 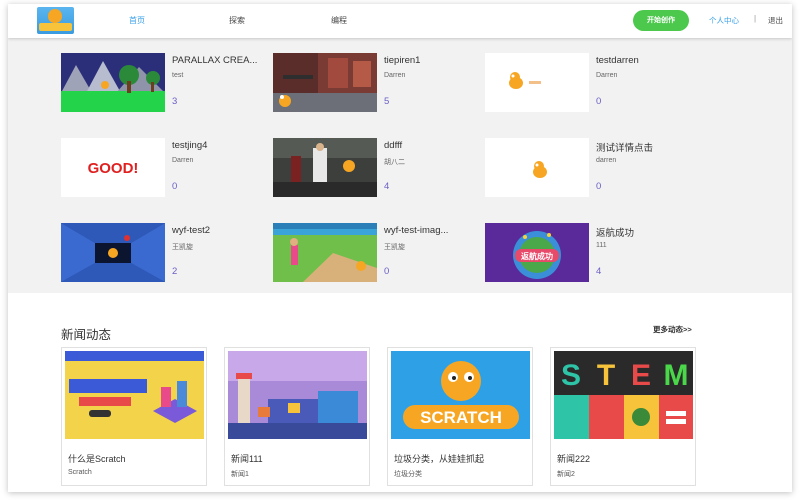 What do you see at coordinates (55, 27) in the screenshot?
I see `logo-band` at bounding box center [55, 27].